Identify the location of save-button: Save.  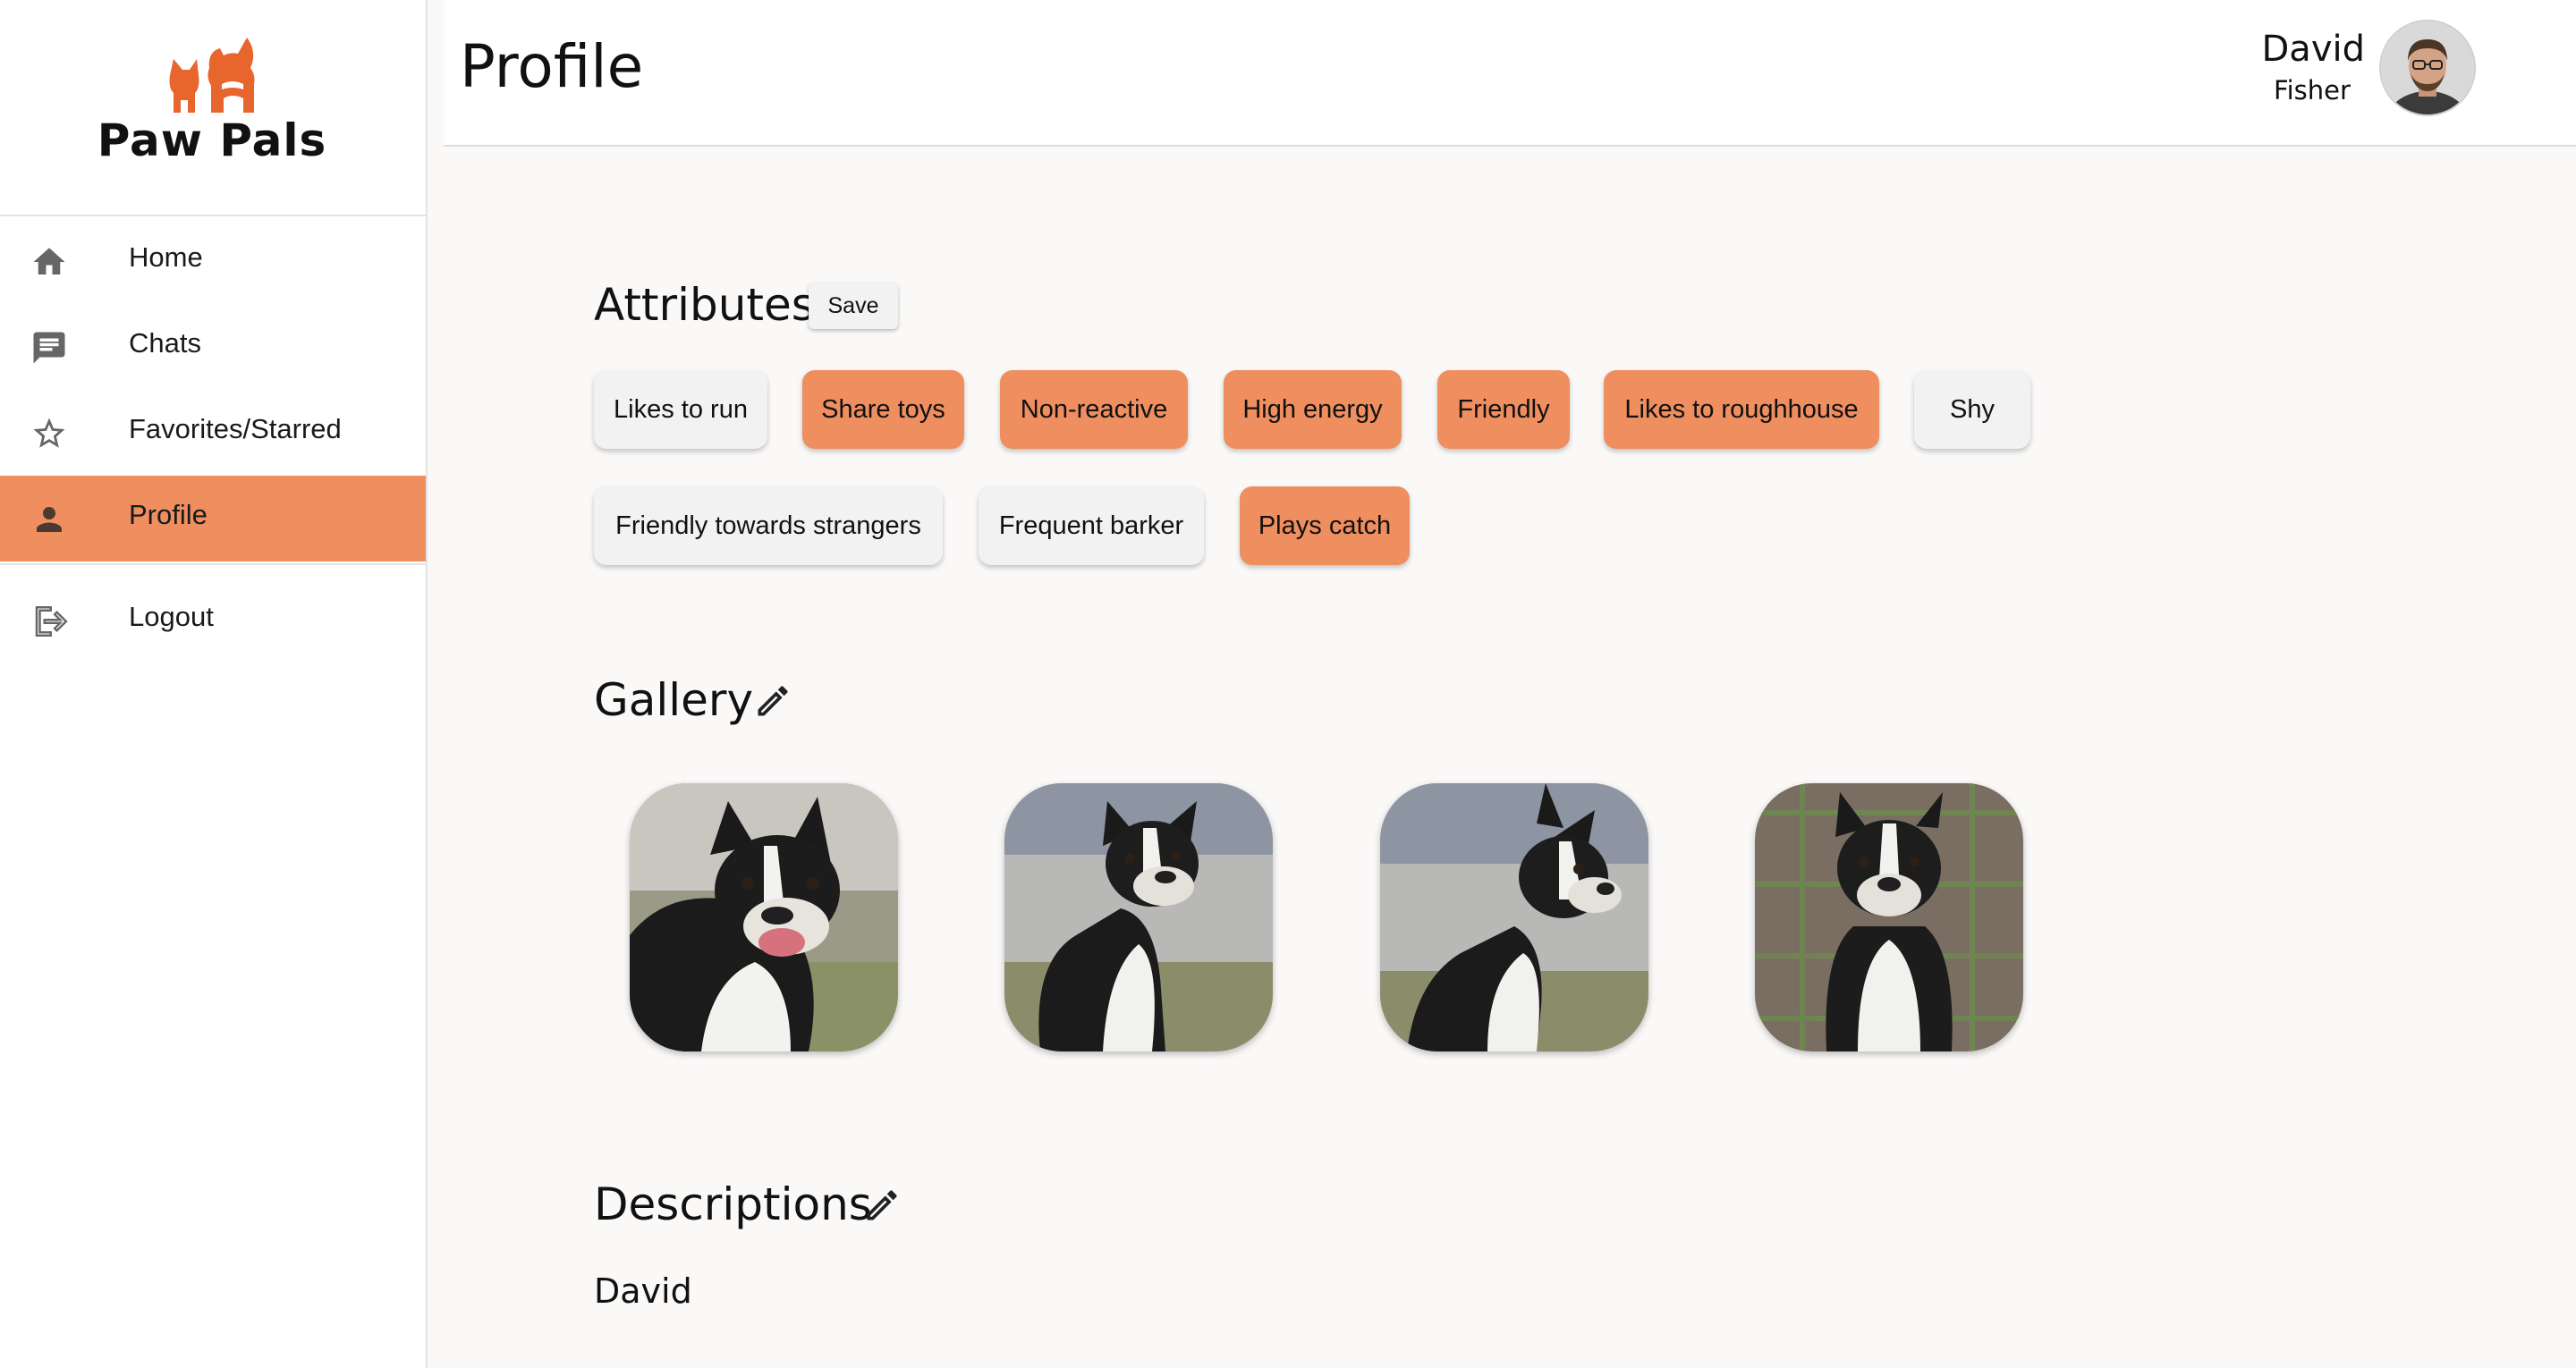
(853, 306).